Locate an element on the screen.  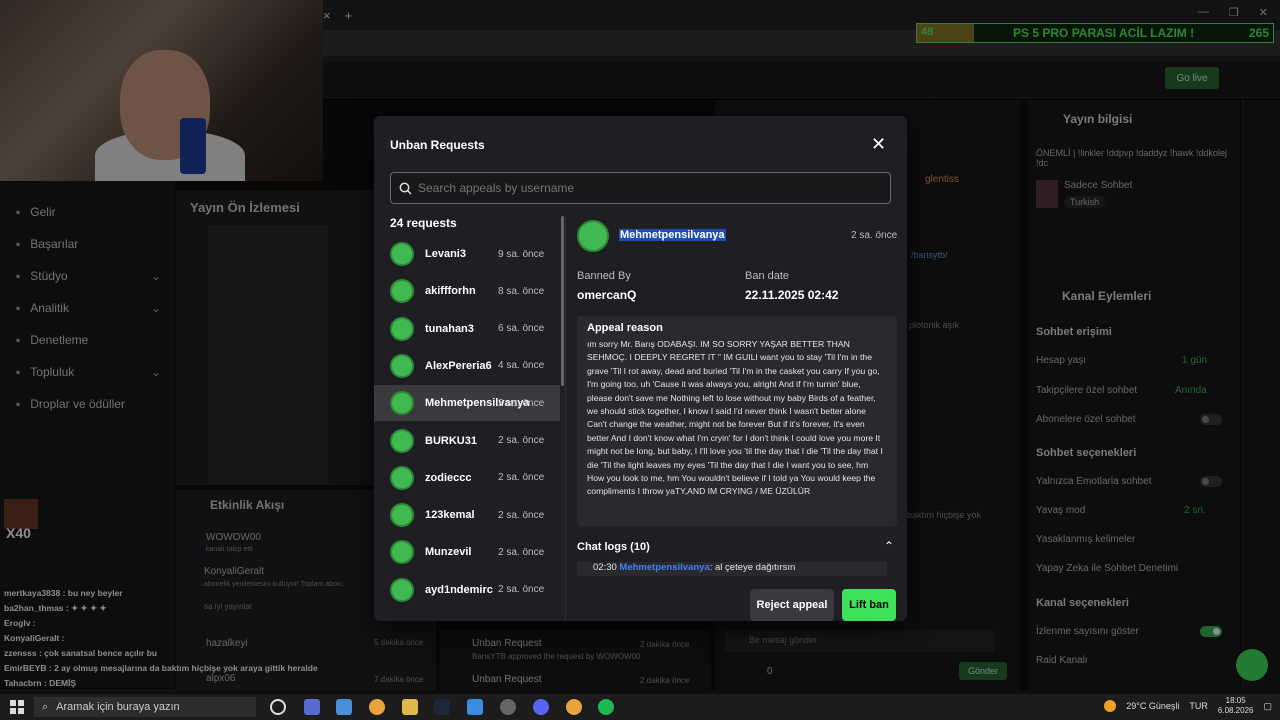
request-row: Levani3 9 sa. önce is located at coordinates (467, 254).